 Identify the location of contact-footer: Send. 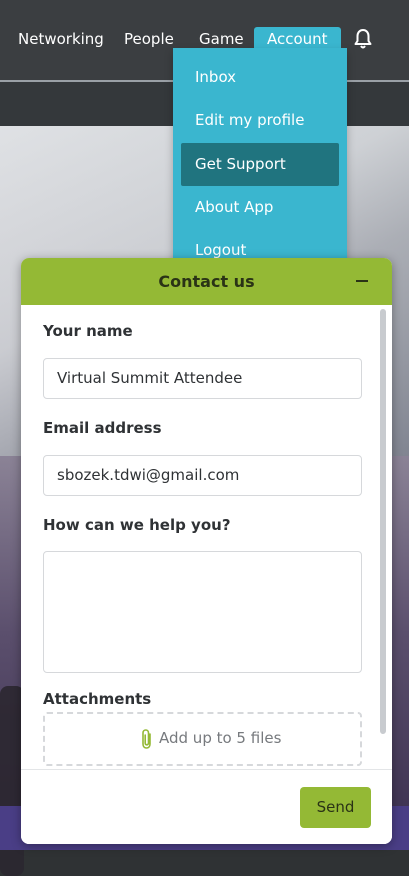
(206, 806).